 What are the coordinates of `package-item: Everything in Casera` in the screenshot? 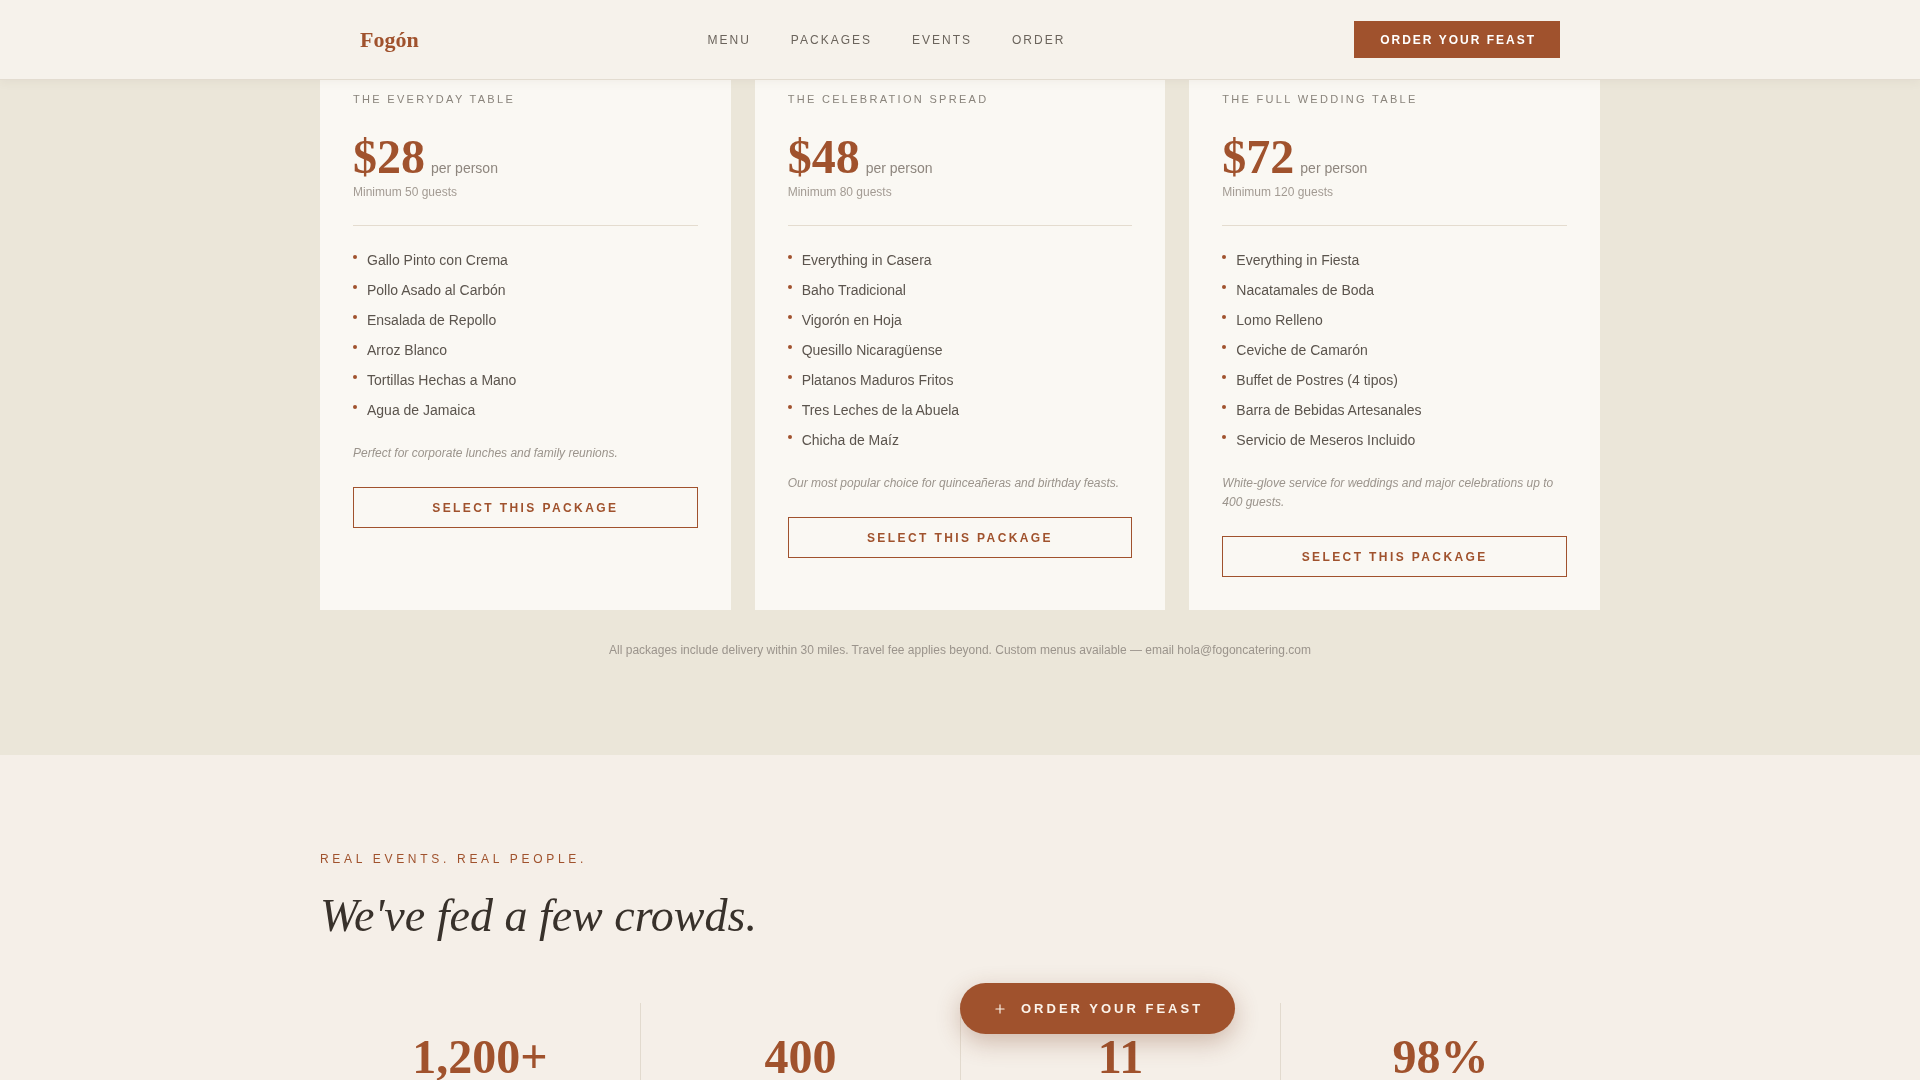 It's located at (866, 260).